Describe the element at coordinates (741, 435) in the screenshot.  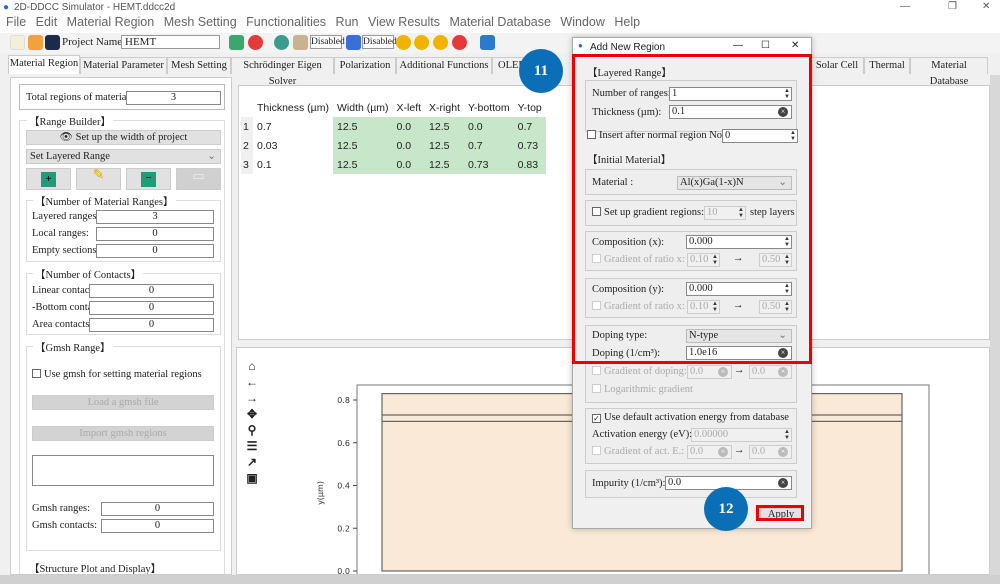
I see `activation-energy-spinbox: 0.00000 ▲ ▼` at that location.